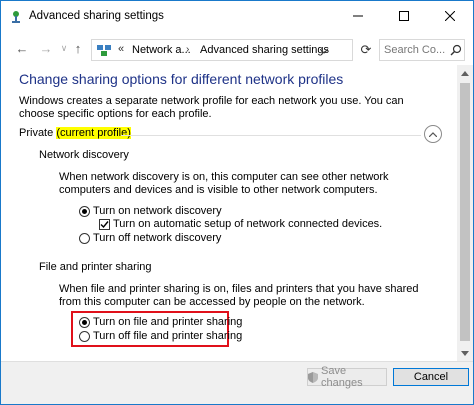 This screenshot has height=405, width=474. I want to click on chevron-up-icon, so click(433, 134).